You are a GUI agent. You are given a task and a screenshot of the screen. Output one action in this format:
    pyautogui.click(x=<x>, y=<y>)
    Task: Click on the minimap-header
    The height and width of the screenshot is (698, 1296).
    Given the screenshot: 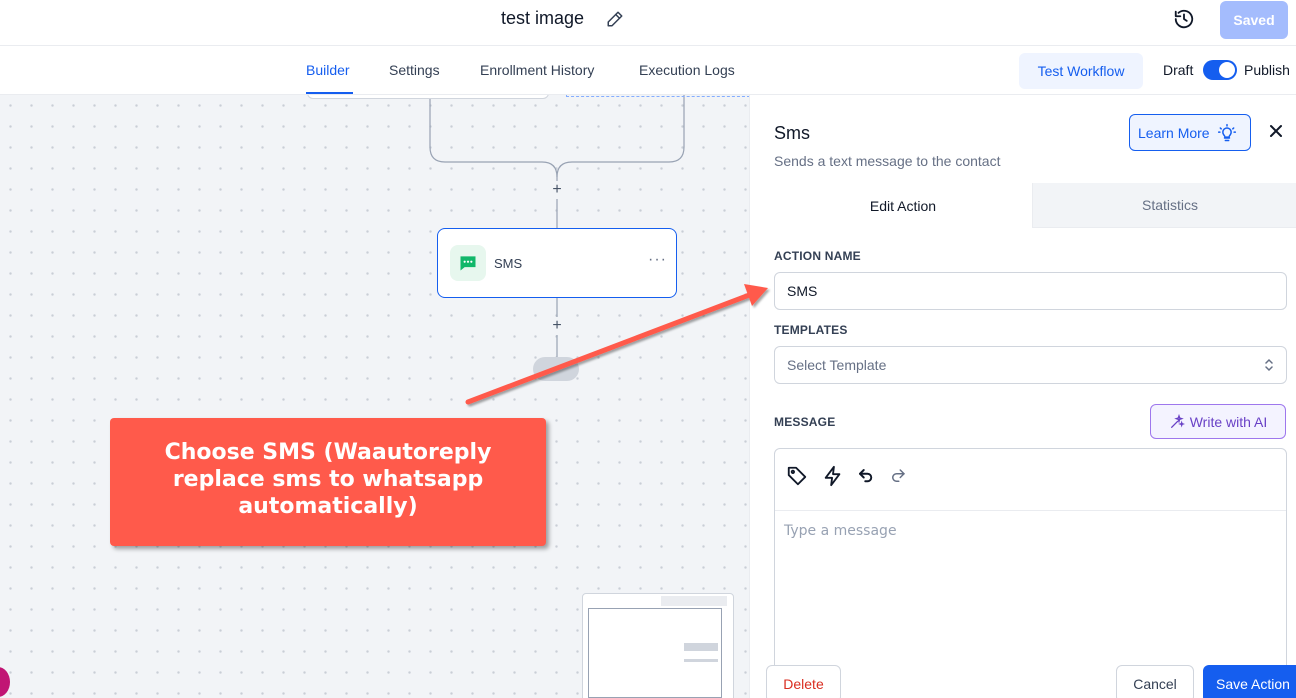 What is the action you would take?
    pyautogui.click(x=694, y=601)
    